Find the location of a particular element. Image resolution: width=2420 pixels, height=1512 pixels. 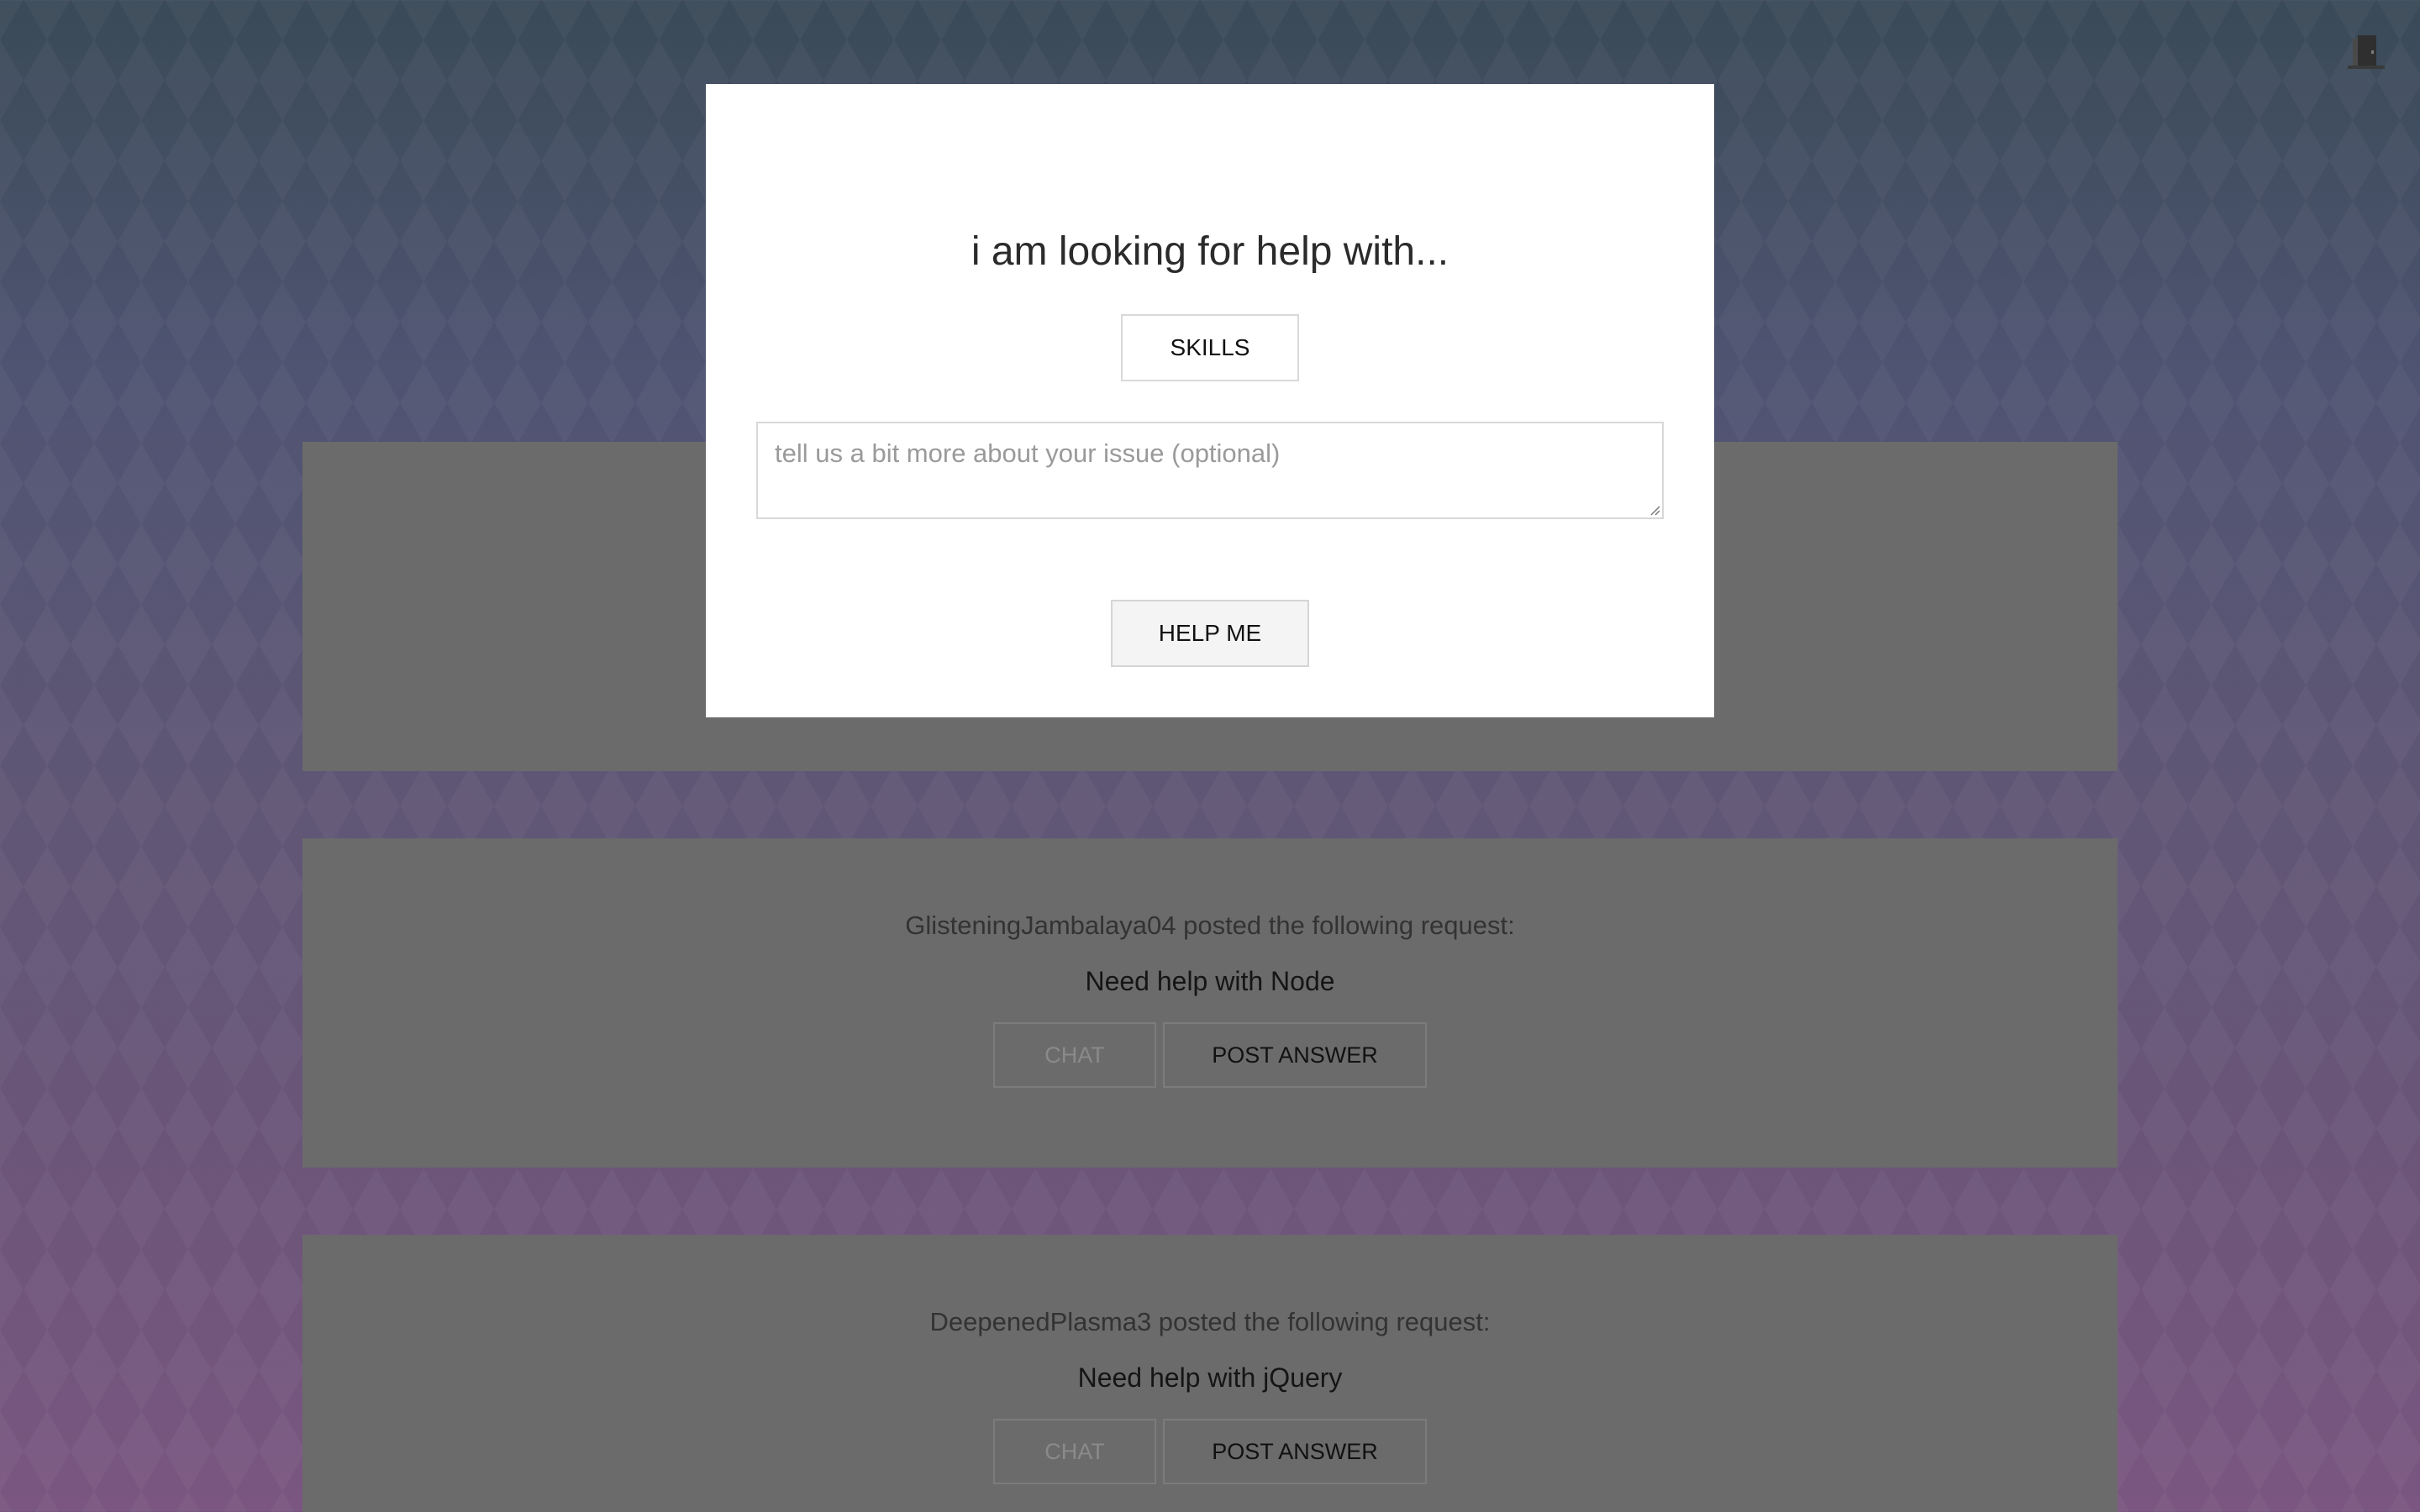

logout-button is located at coordinates (2366, 52).